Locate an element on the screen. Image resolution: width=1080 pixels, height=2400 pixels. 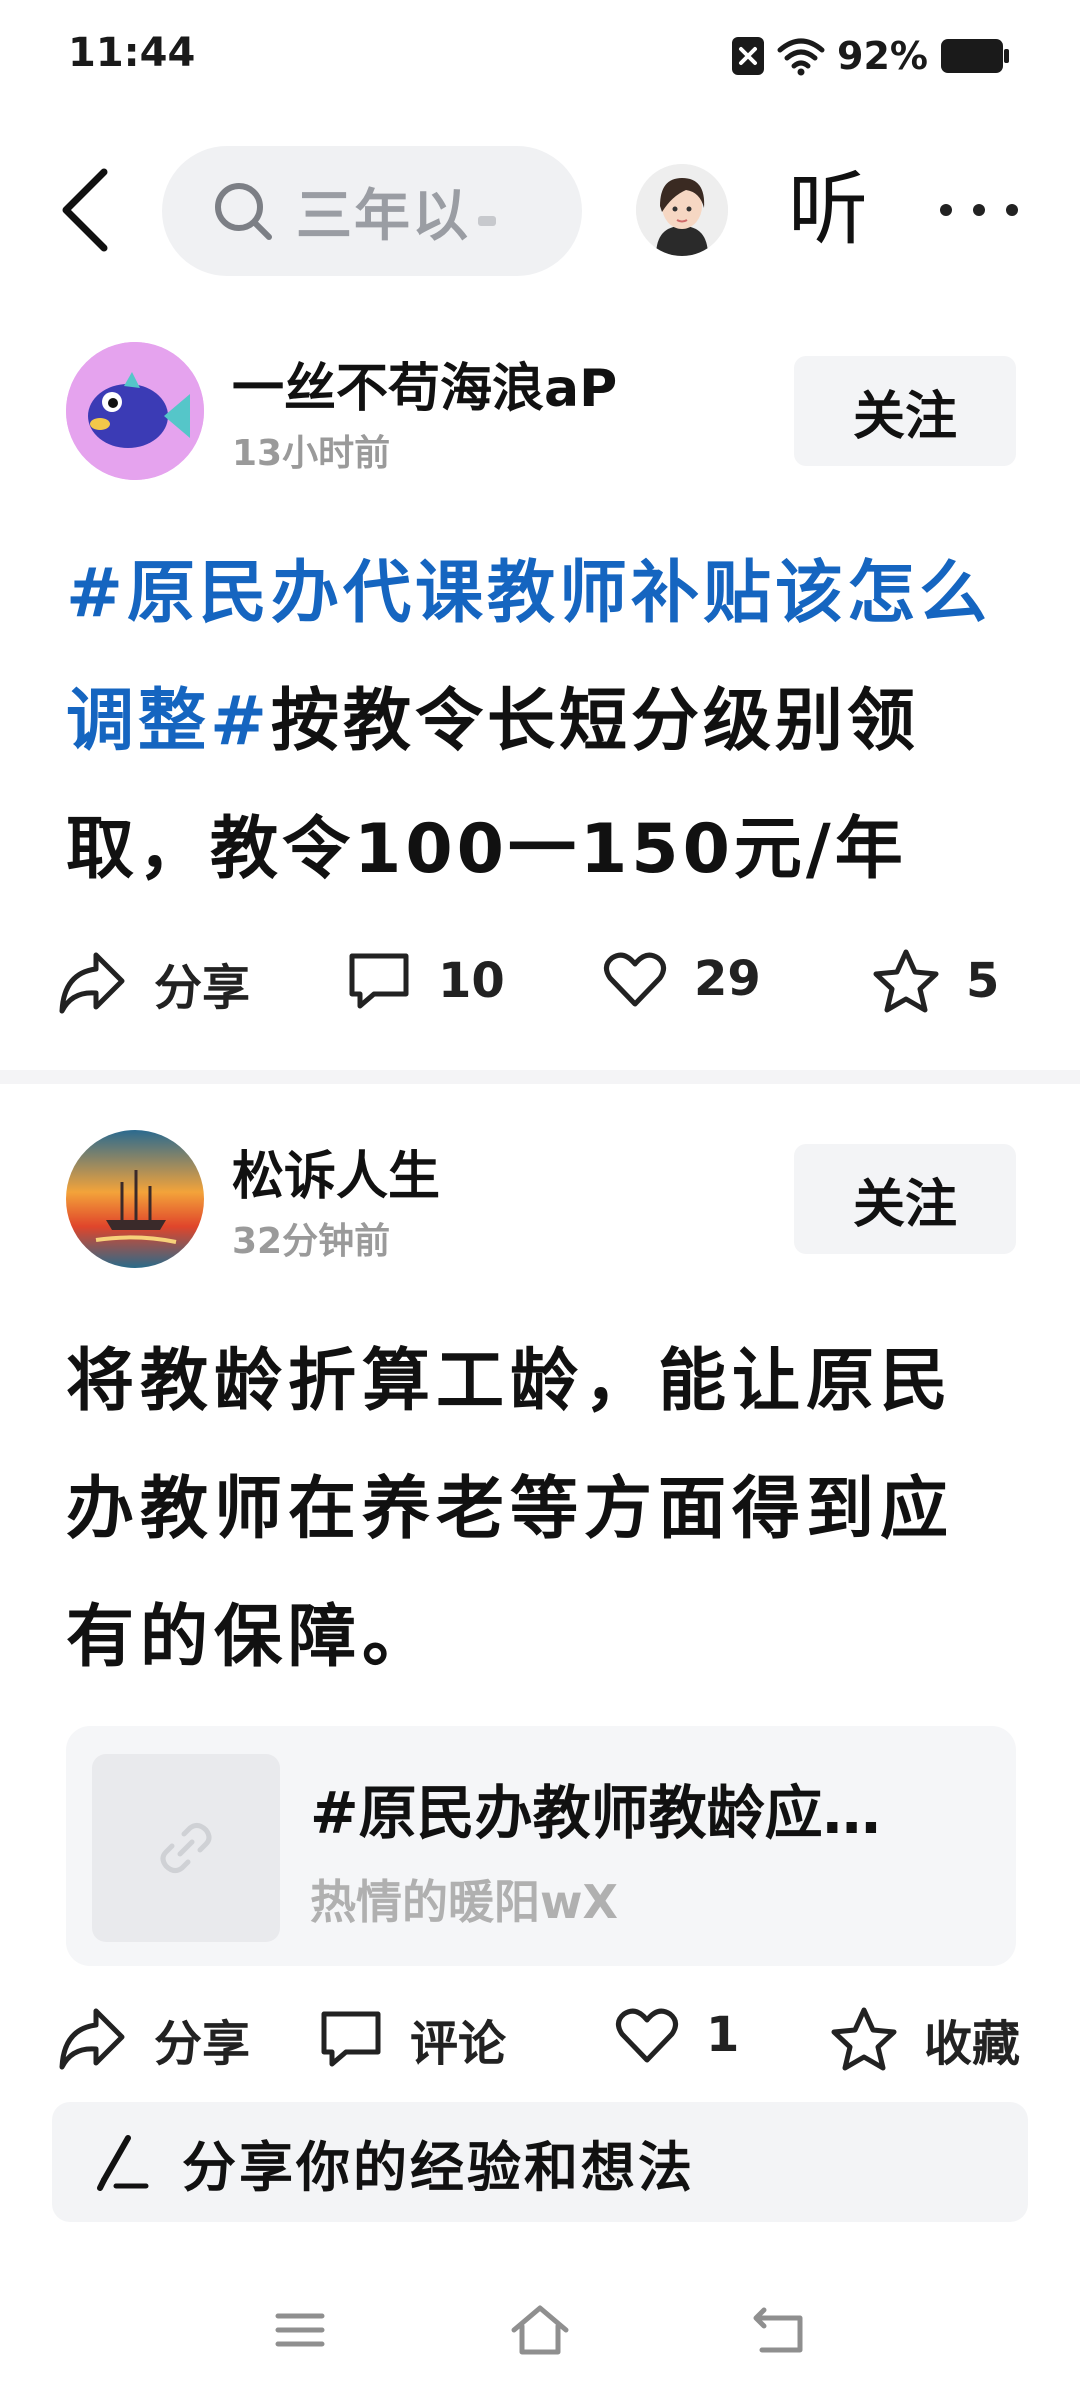
like-button: 29 is located at coordinates (681, 979).